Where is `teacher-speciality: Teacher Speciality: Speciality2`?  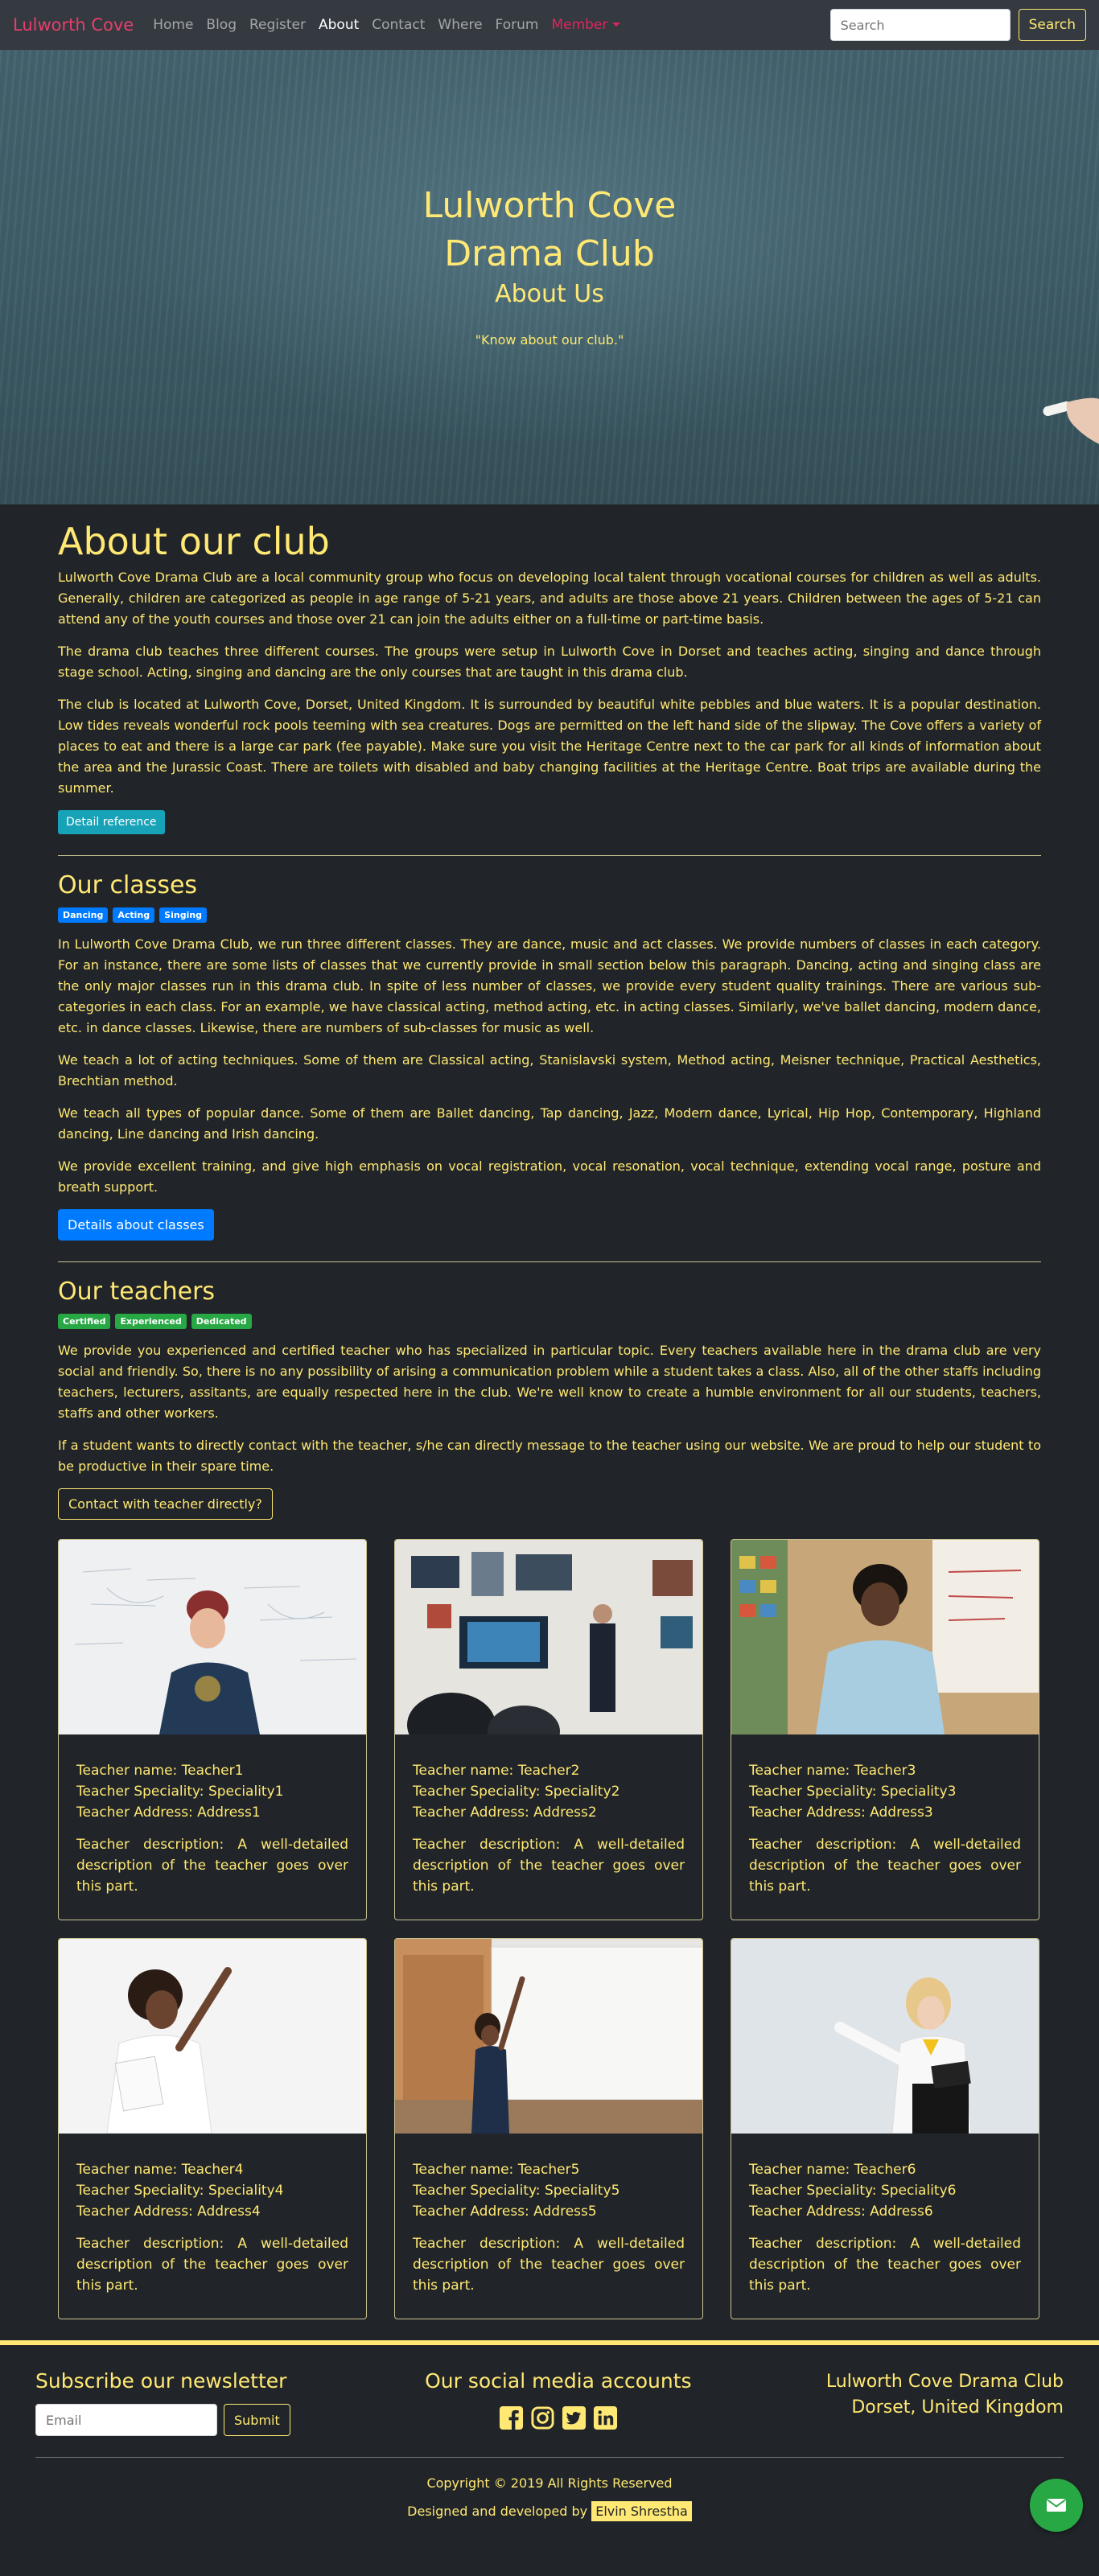 teacher-speciality: Teacher Speciality: Speciality2 is located at coordinates (516, 1792).